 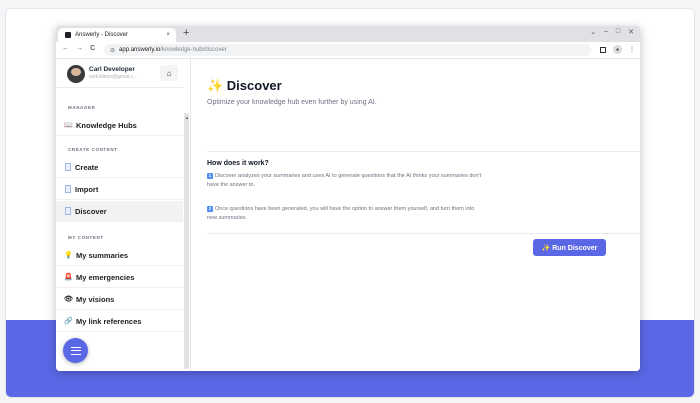 What do you see at coordinates (169, 73) in the screenshot?
I see `home-icon: ⌂` at bounding box center [169, 73].